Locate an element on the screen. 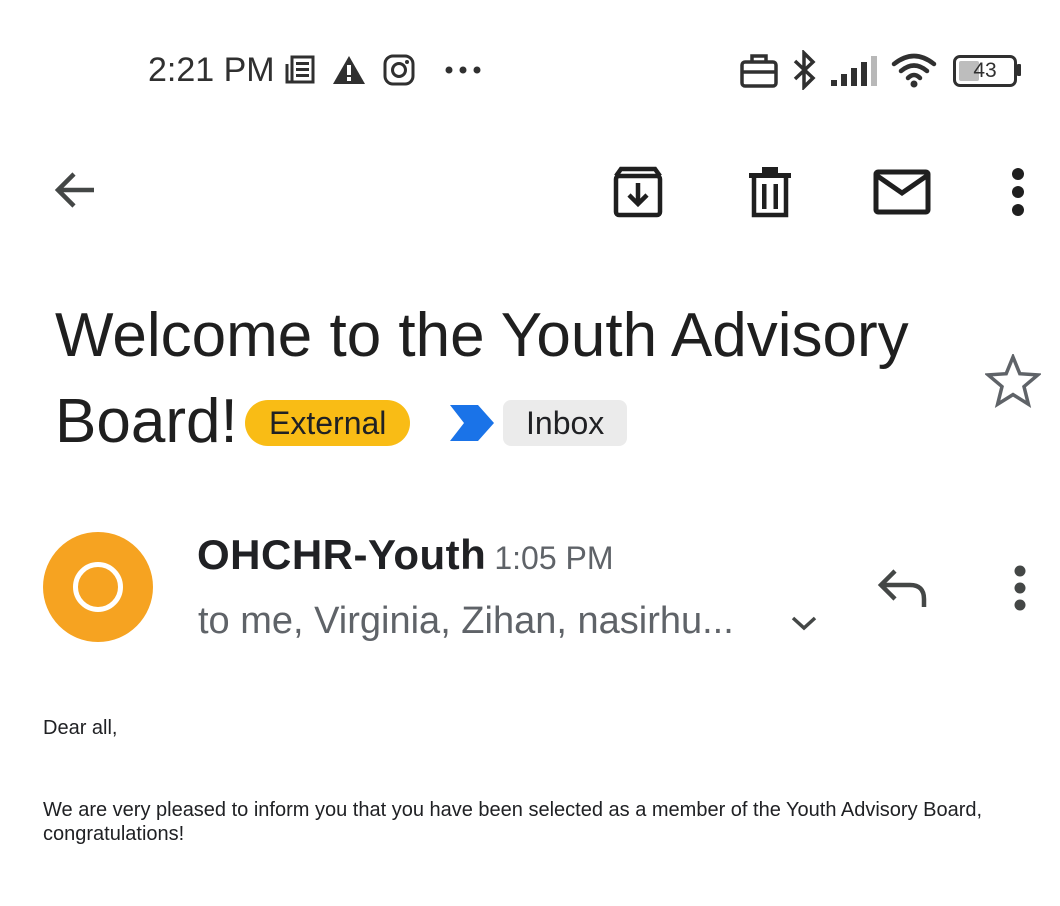  delete-button is located at coordinates (770, 192).